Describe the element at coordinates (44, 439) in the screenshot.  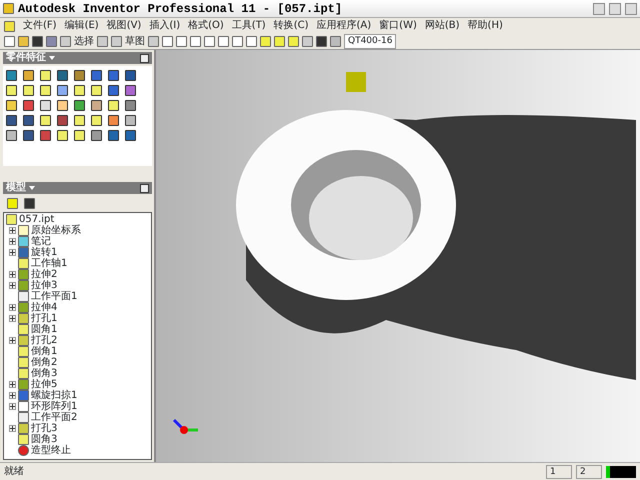
I see `tree-item: 圆角3` at that location.